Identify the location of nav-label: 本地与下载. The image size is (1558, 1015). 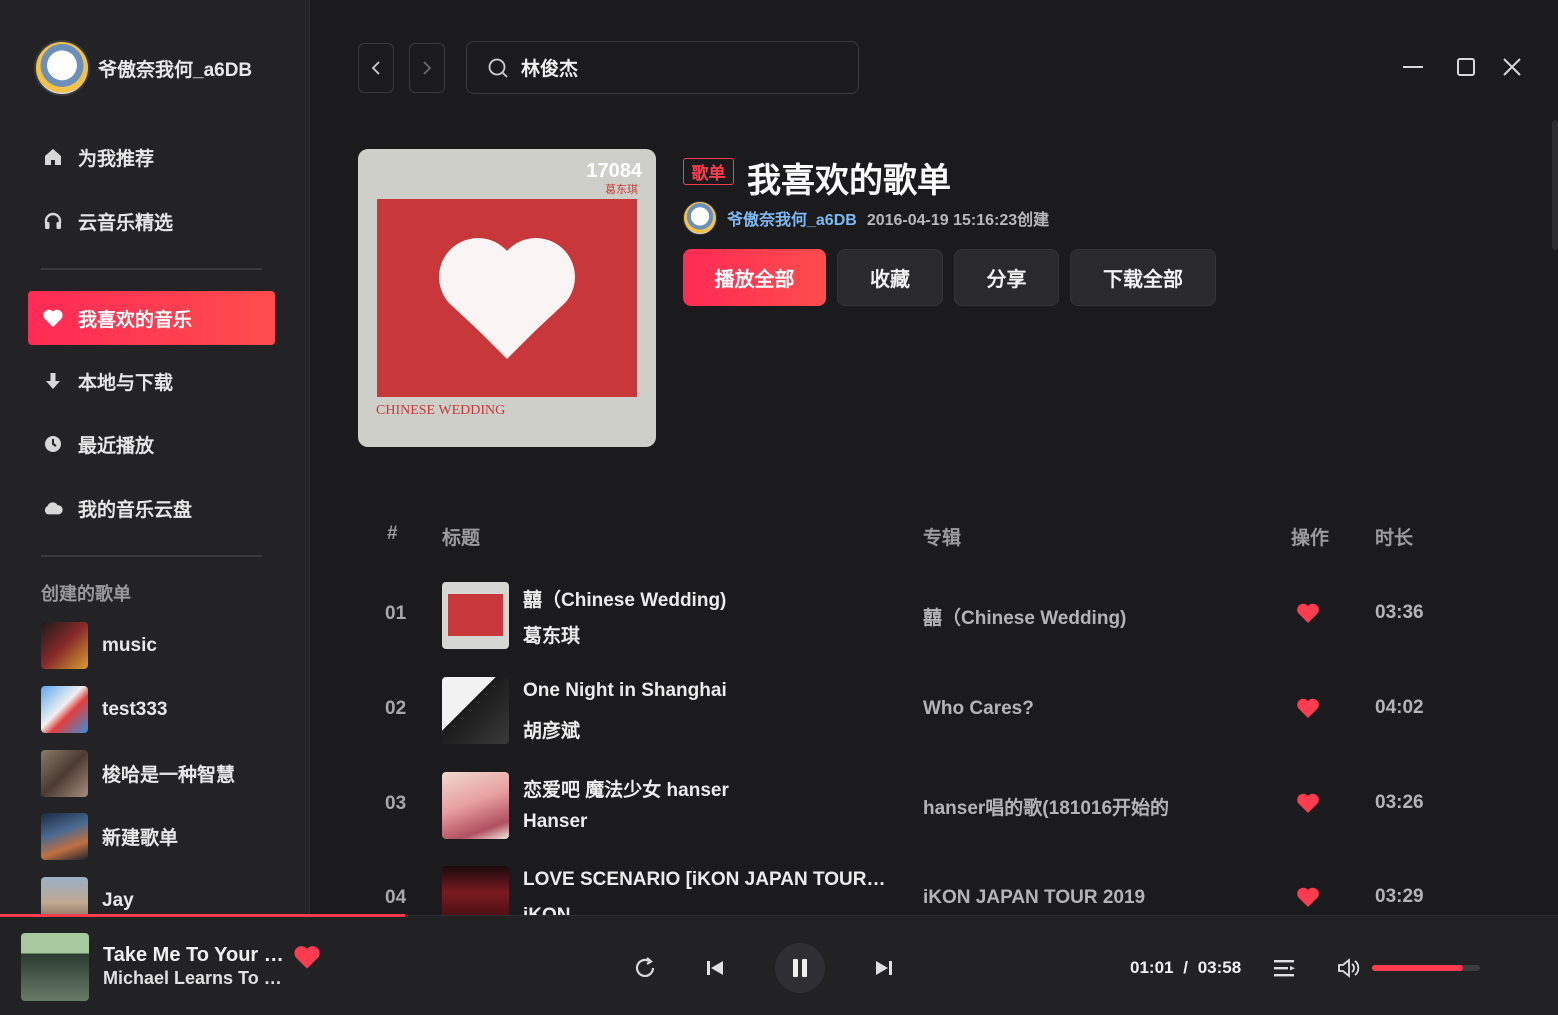
(126, 383).